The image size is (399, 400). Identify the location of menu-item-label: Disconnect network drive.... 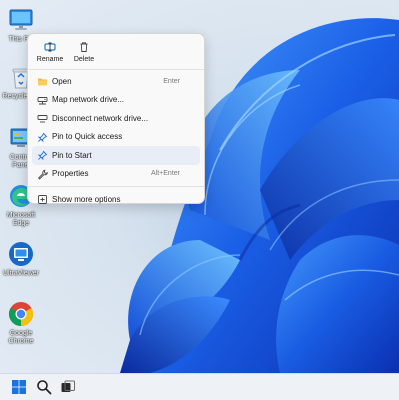
(100, 118).